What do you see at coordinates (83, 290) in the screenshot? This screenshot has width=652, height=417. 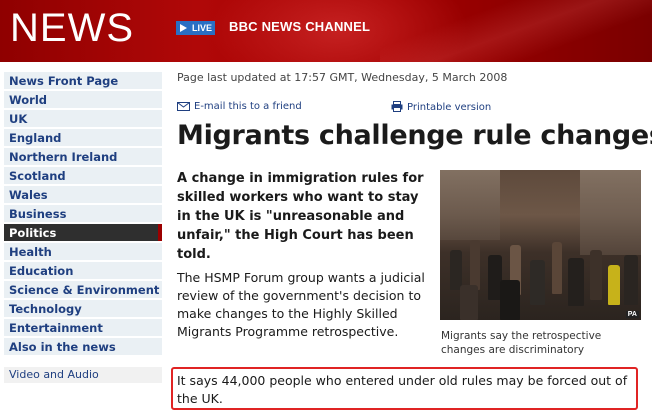 I see `sidebar-item-science-environment: Science & Environment` at bounding box center [83, 290].